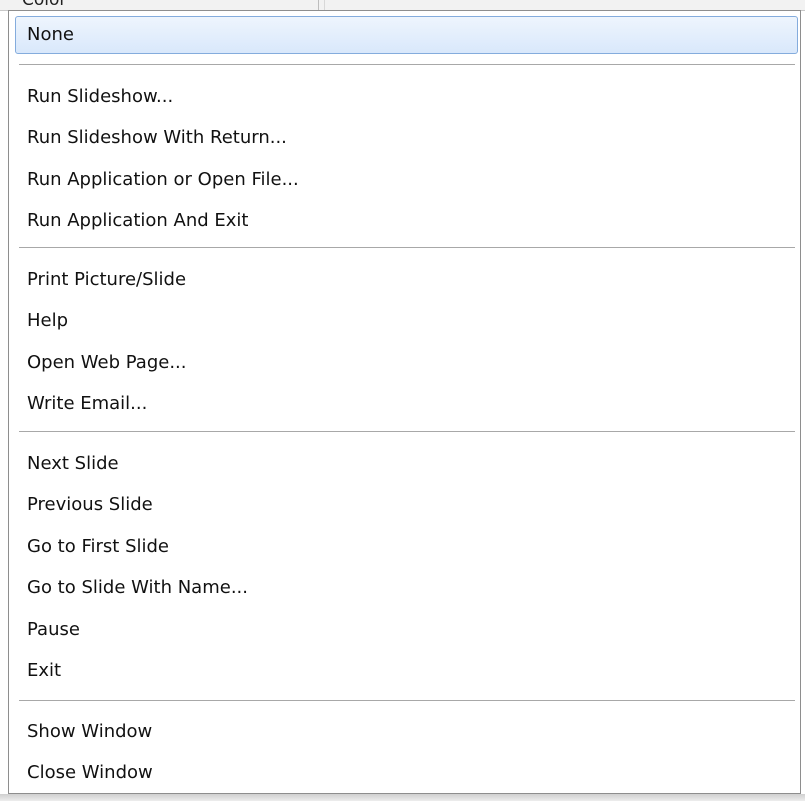 The width and height of the screenshot is (805, 801). Describe the element at coordinates (406, 221) in the screenshot. I see `menu-item-run-application-and-exit: Run Application And Exit` at that location.